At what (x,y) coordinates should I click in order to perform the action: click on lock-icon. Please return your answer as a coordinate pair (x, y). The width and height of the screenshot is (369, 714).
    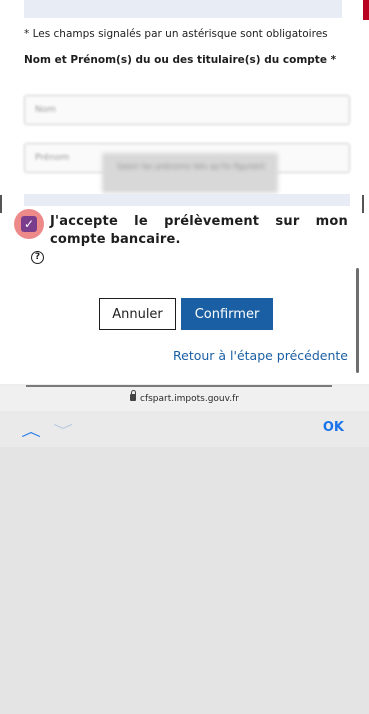
    Looking at the image, I should click on (133, 395).